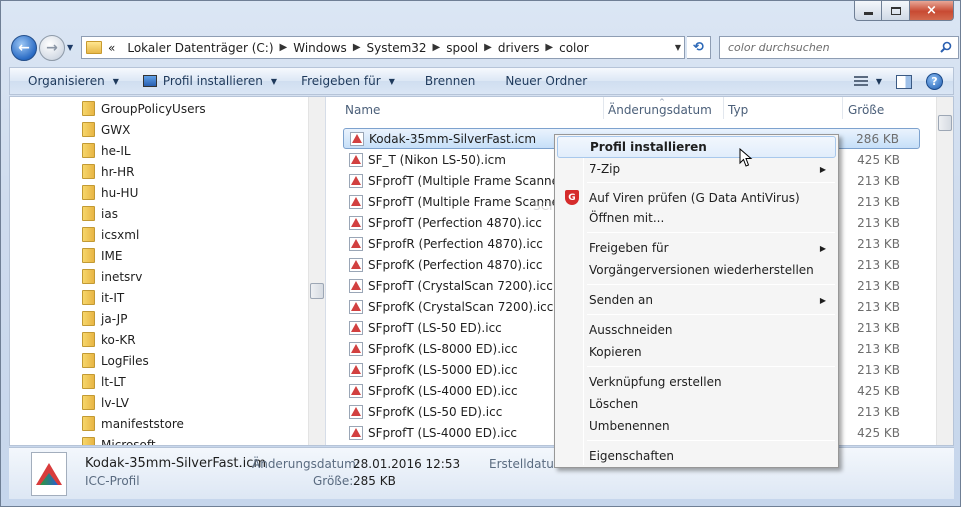 This screenshot has height=507, width=961. Describe the element at coordinates (200, 48) in the screenshot. I see `breadcrumb-drive: Lokaler Datenträger (C:)` at that location.